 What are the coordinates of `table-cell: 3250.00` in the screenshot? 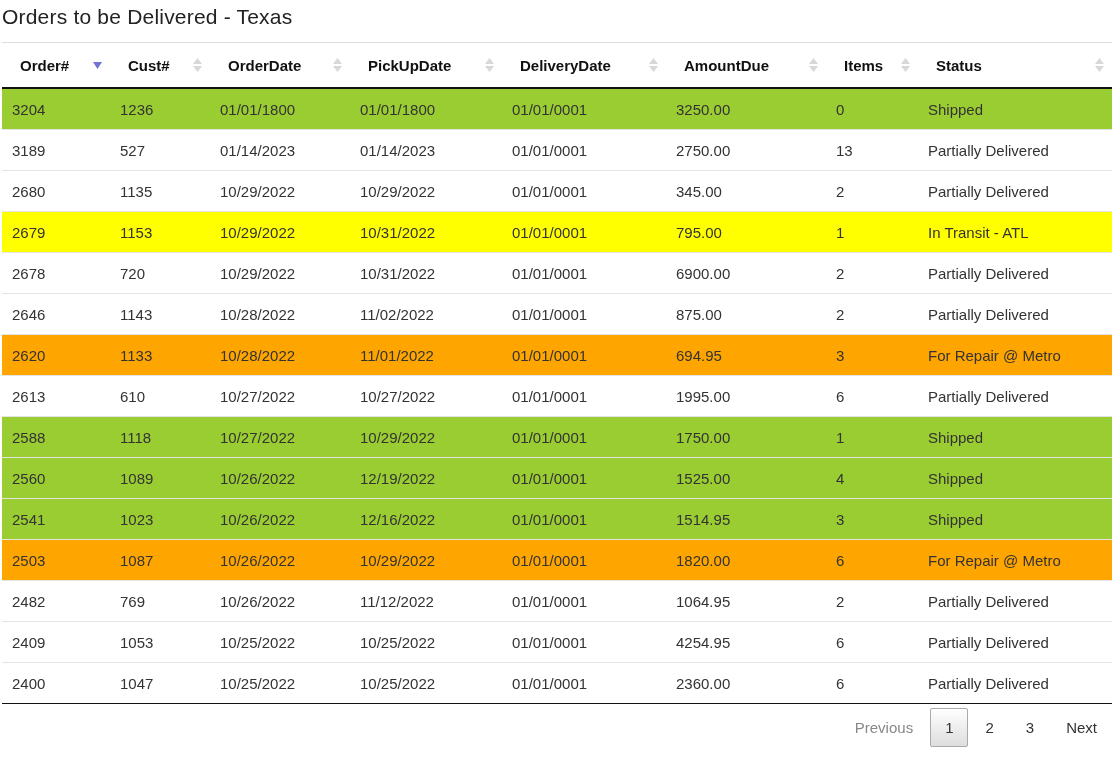 It's located at (746, 109).